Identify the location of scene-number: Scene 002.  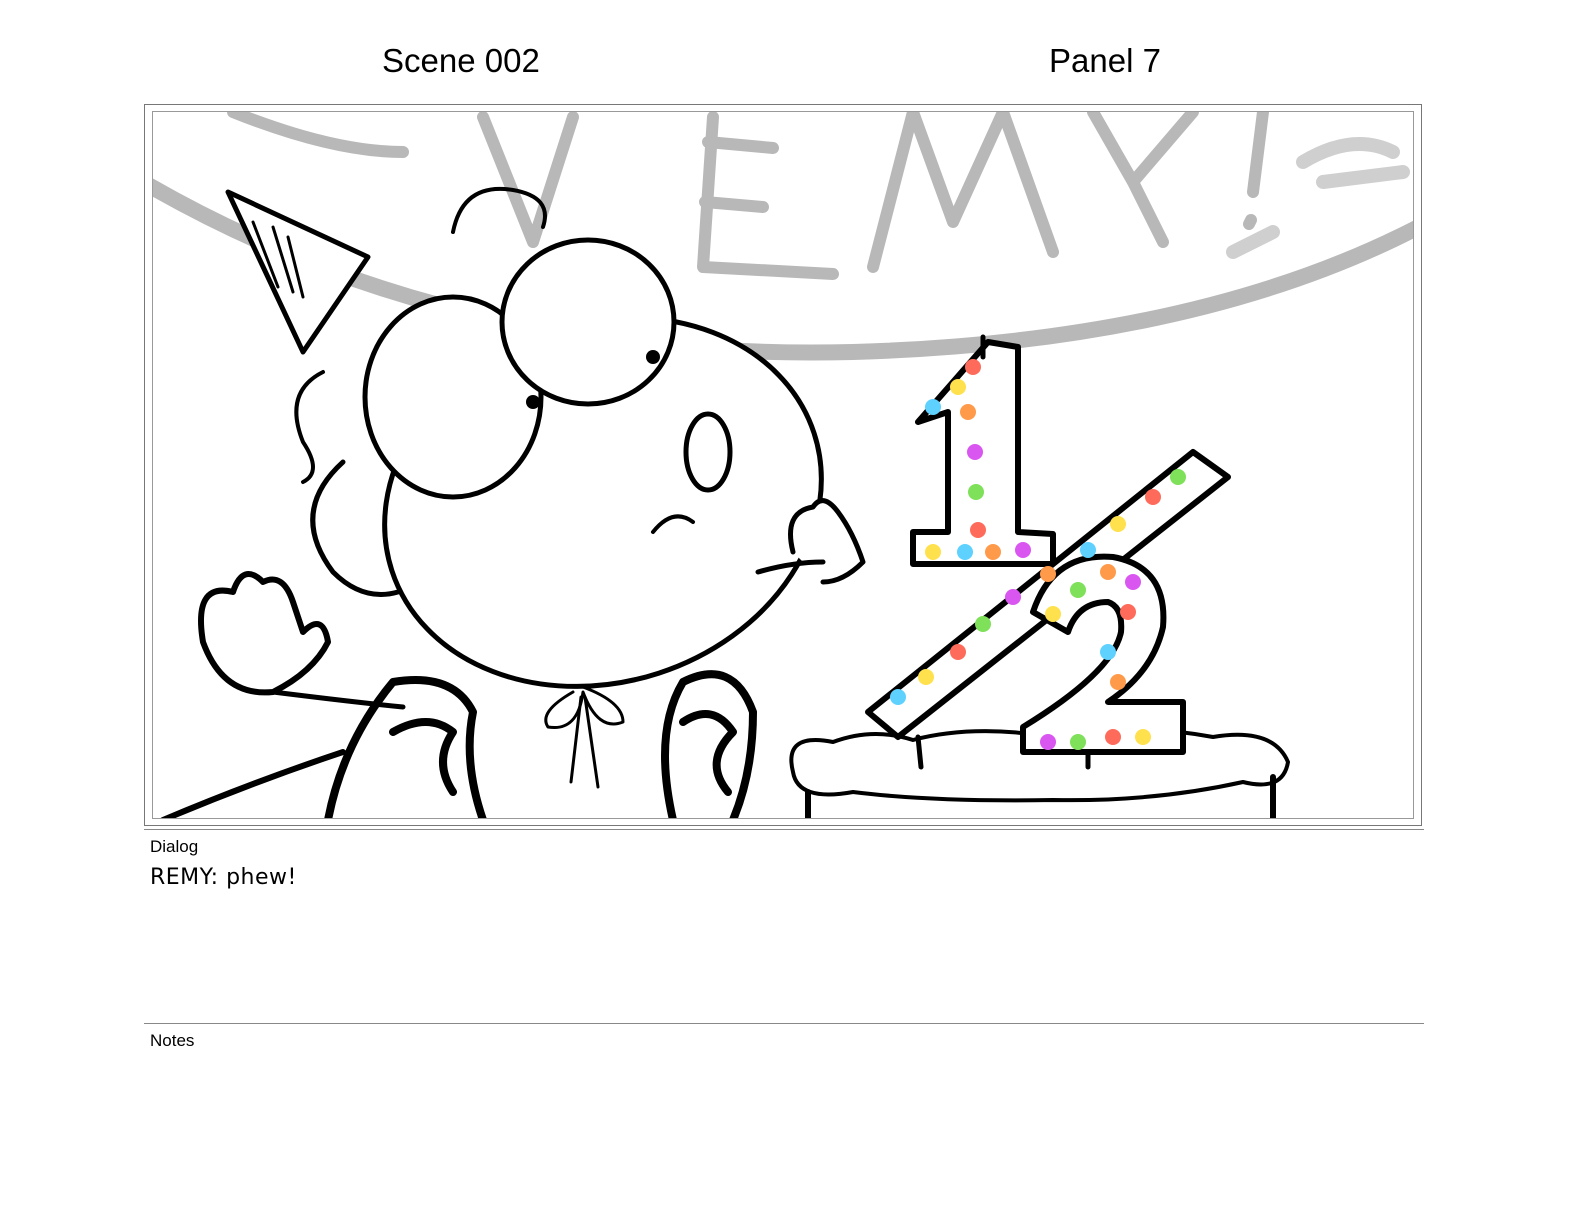
(461, 60).